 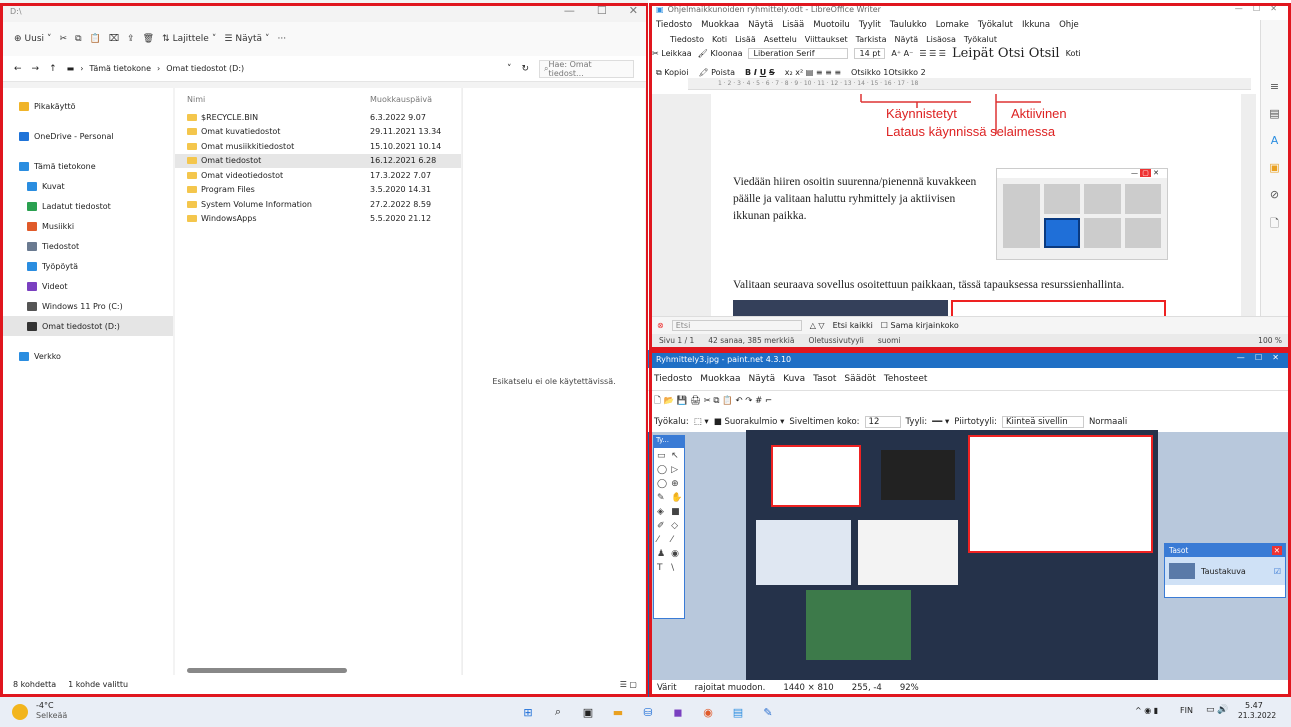 I want to click on clock-time: 5.47, so click(x=1254, y=705).